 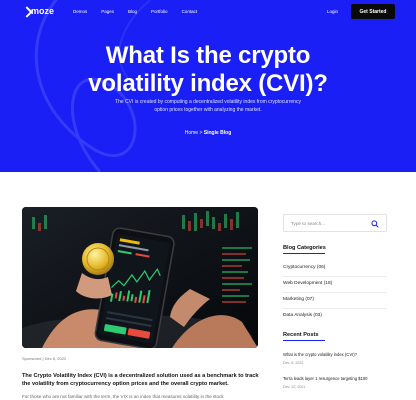 I want to click on recent-post-date: Dec. 6, 2022, so click(x=293, y=363).